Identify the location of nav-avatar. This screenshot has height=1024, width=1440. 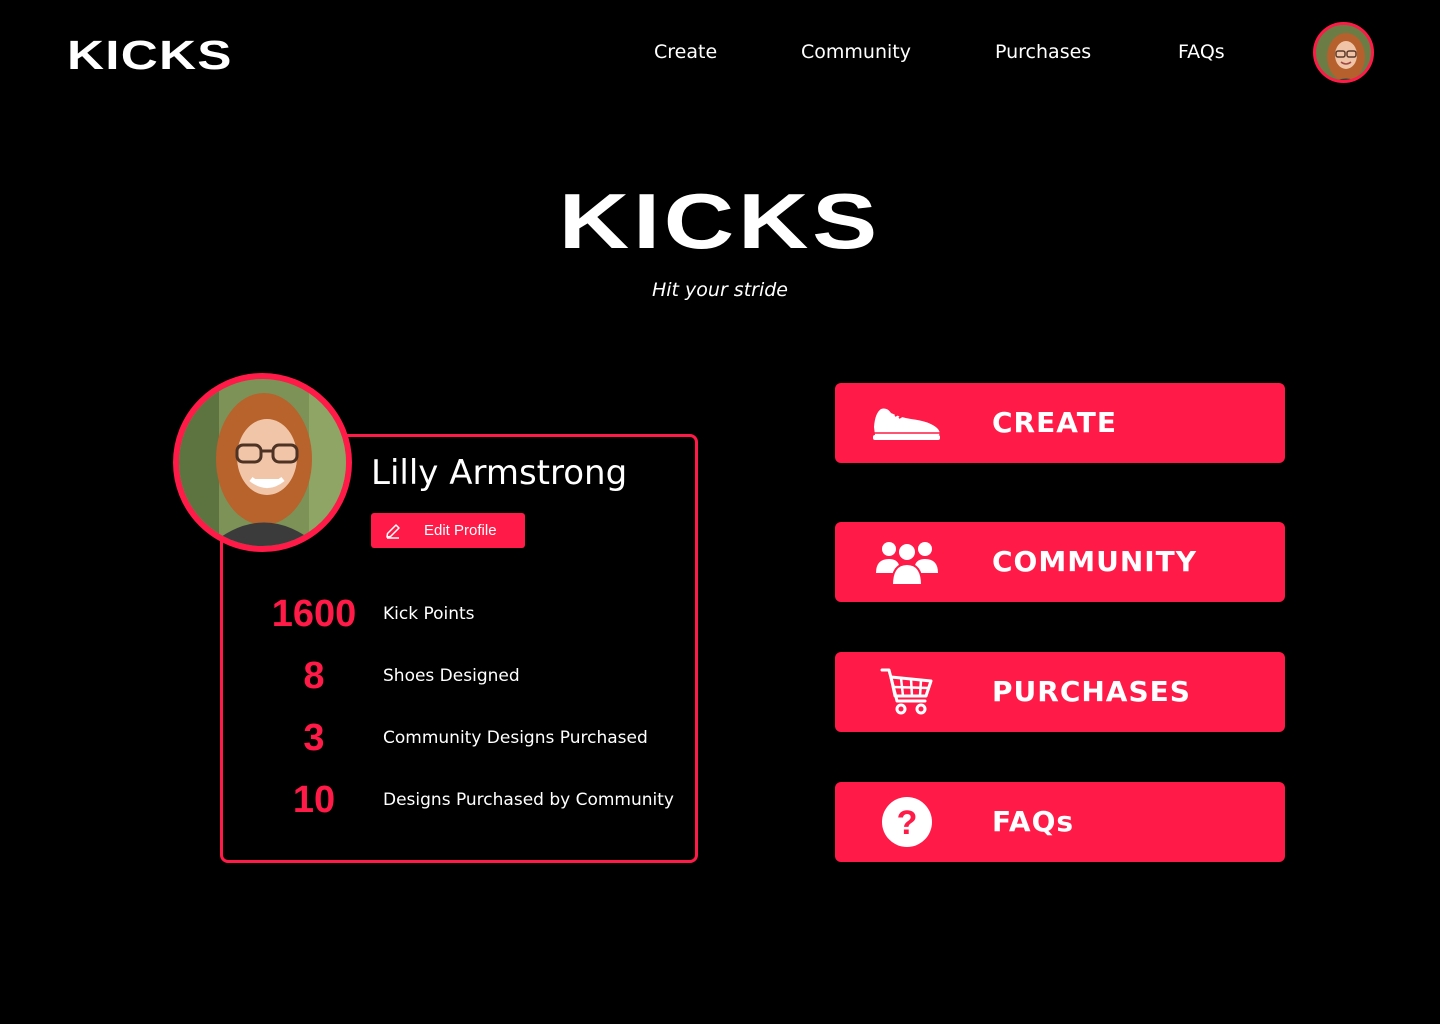
(1343, 52).